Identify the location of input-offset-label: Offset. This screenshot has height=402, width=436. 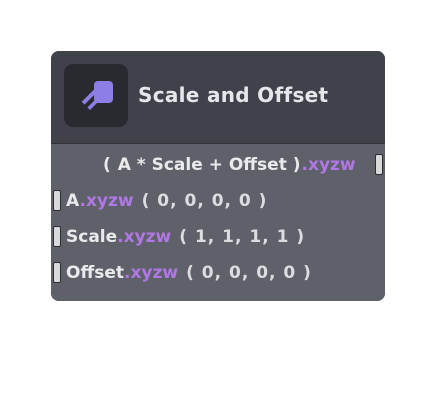
(95, 273).